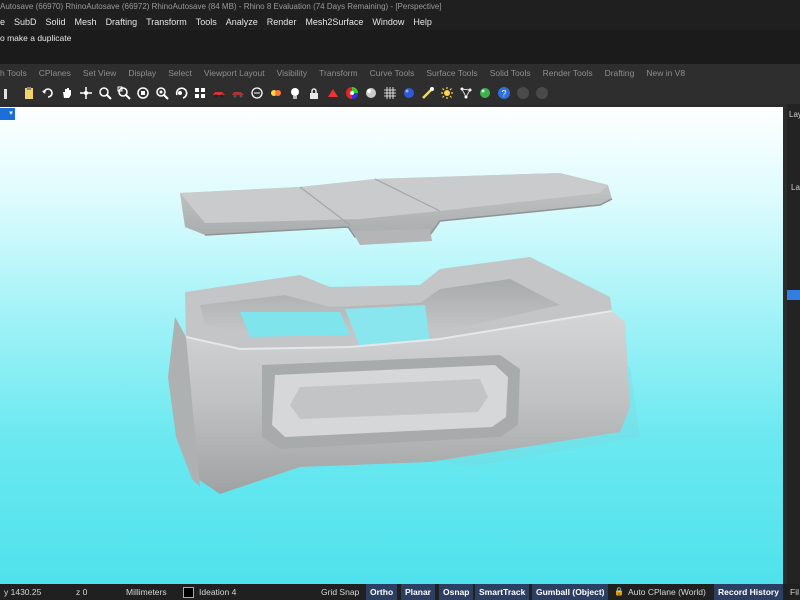  Describe the element at coordinates (47, 93) in the screenshot. I see `undo-icon` at that location.